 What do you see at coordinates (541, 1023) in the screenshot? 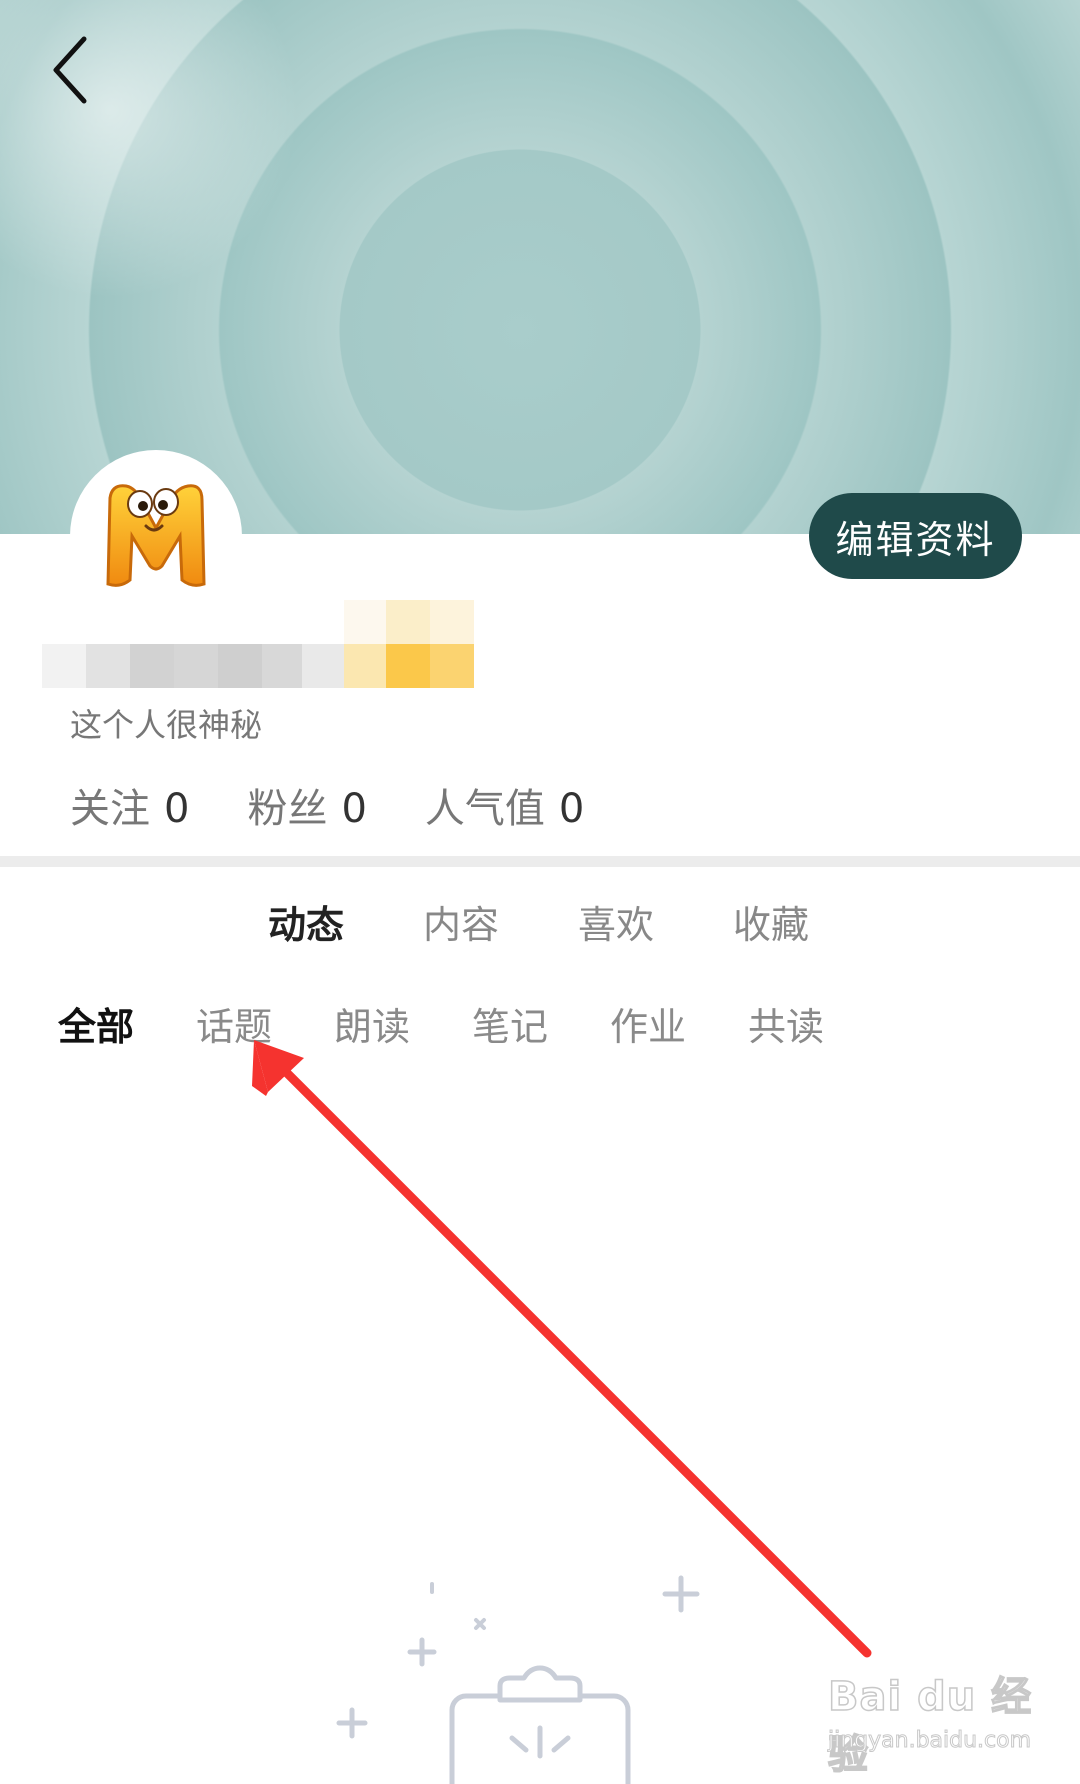
I see `subtab-notes: 笔记` at bounding box center [541, 1023].